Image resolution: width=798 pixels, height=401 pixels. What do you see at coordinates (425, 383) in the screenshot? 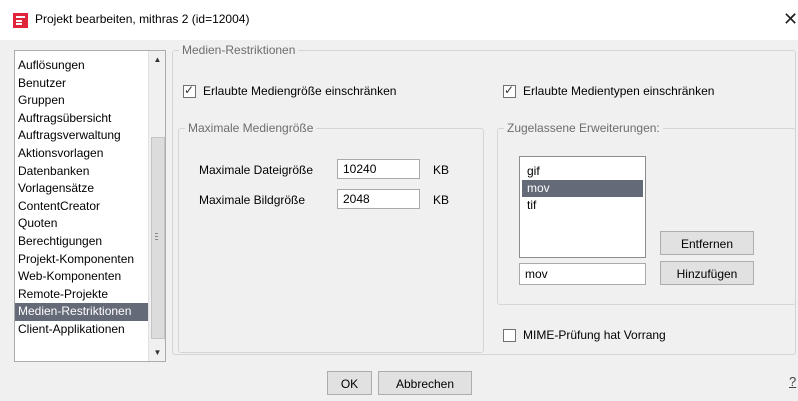
I see `cancel-button: Abbrechen` at bounding box center [425, 383].